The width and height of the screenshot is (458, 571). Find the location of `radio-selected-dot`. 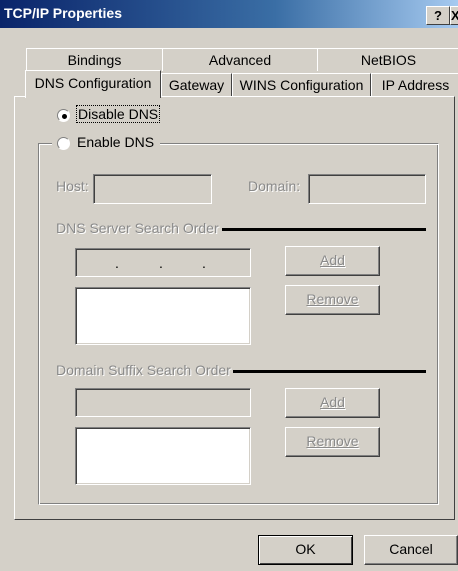

radio-selected-dot is located at coordinates (64, 116).